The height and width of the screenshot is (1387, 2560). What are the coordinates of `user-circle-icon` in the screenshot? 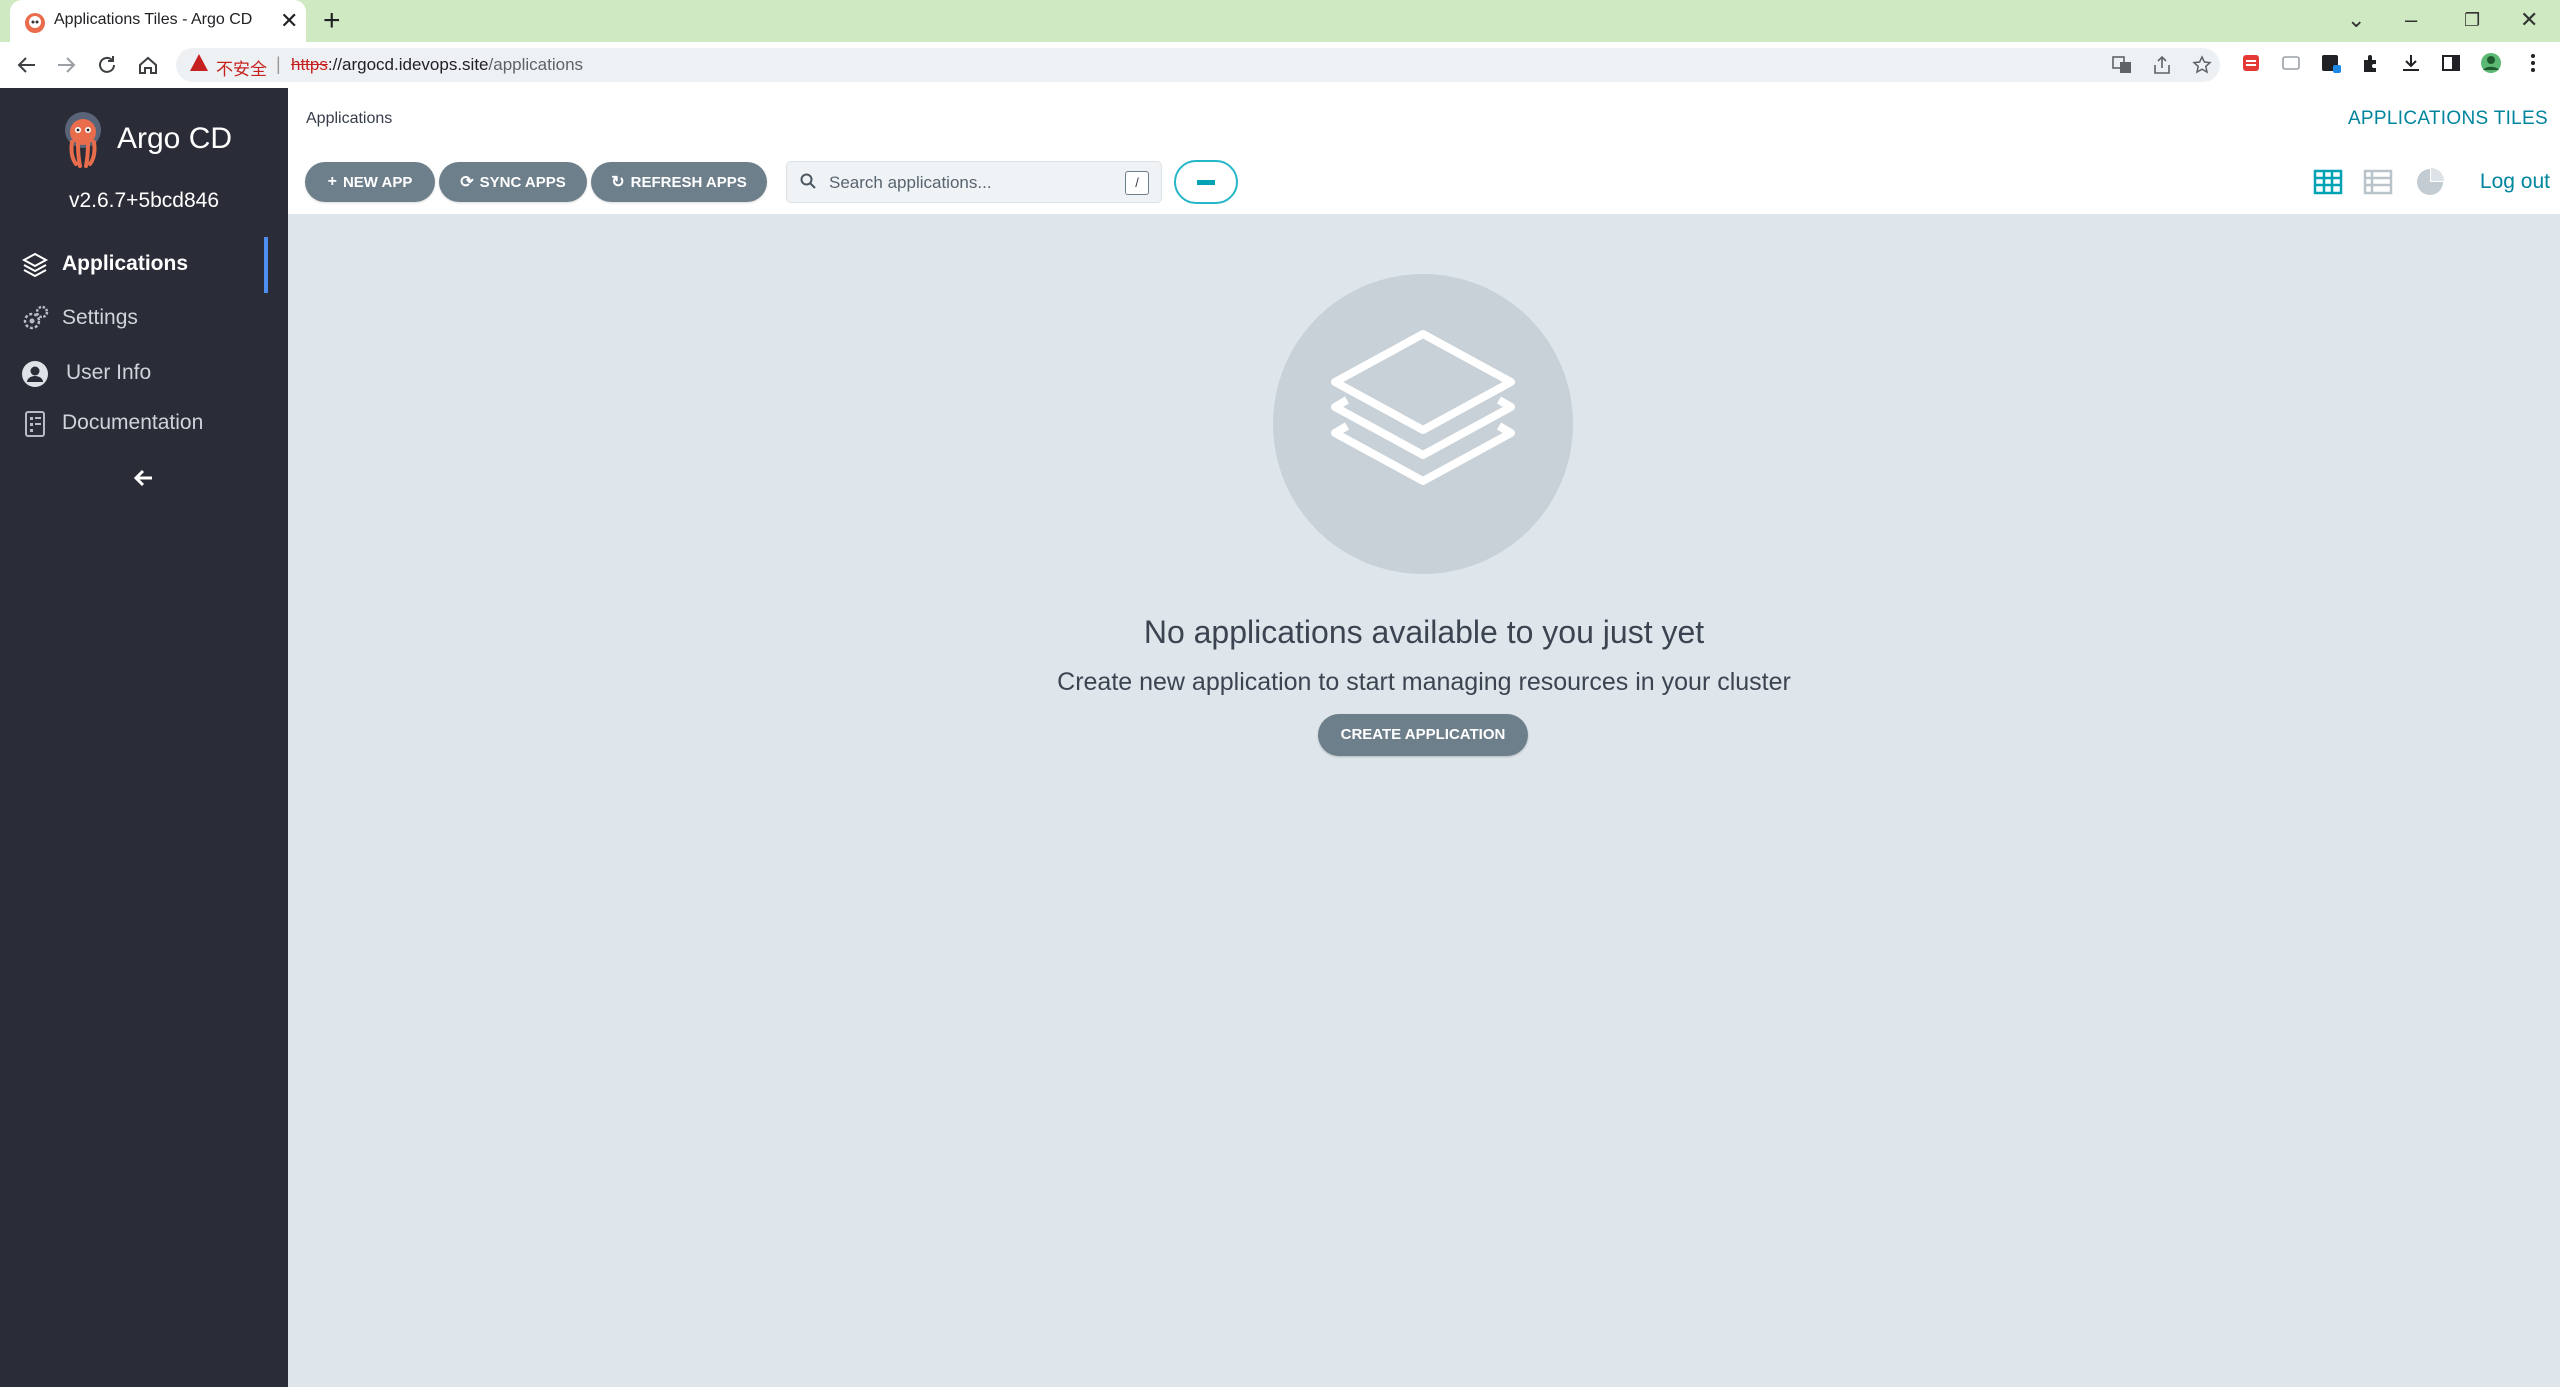 It's located at (35, 374).